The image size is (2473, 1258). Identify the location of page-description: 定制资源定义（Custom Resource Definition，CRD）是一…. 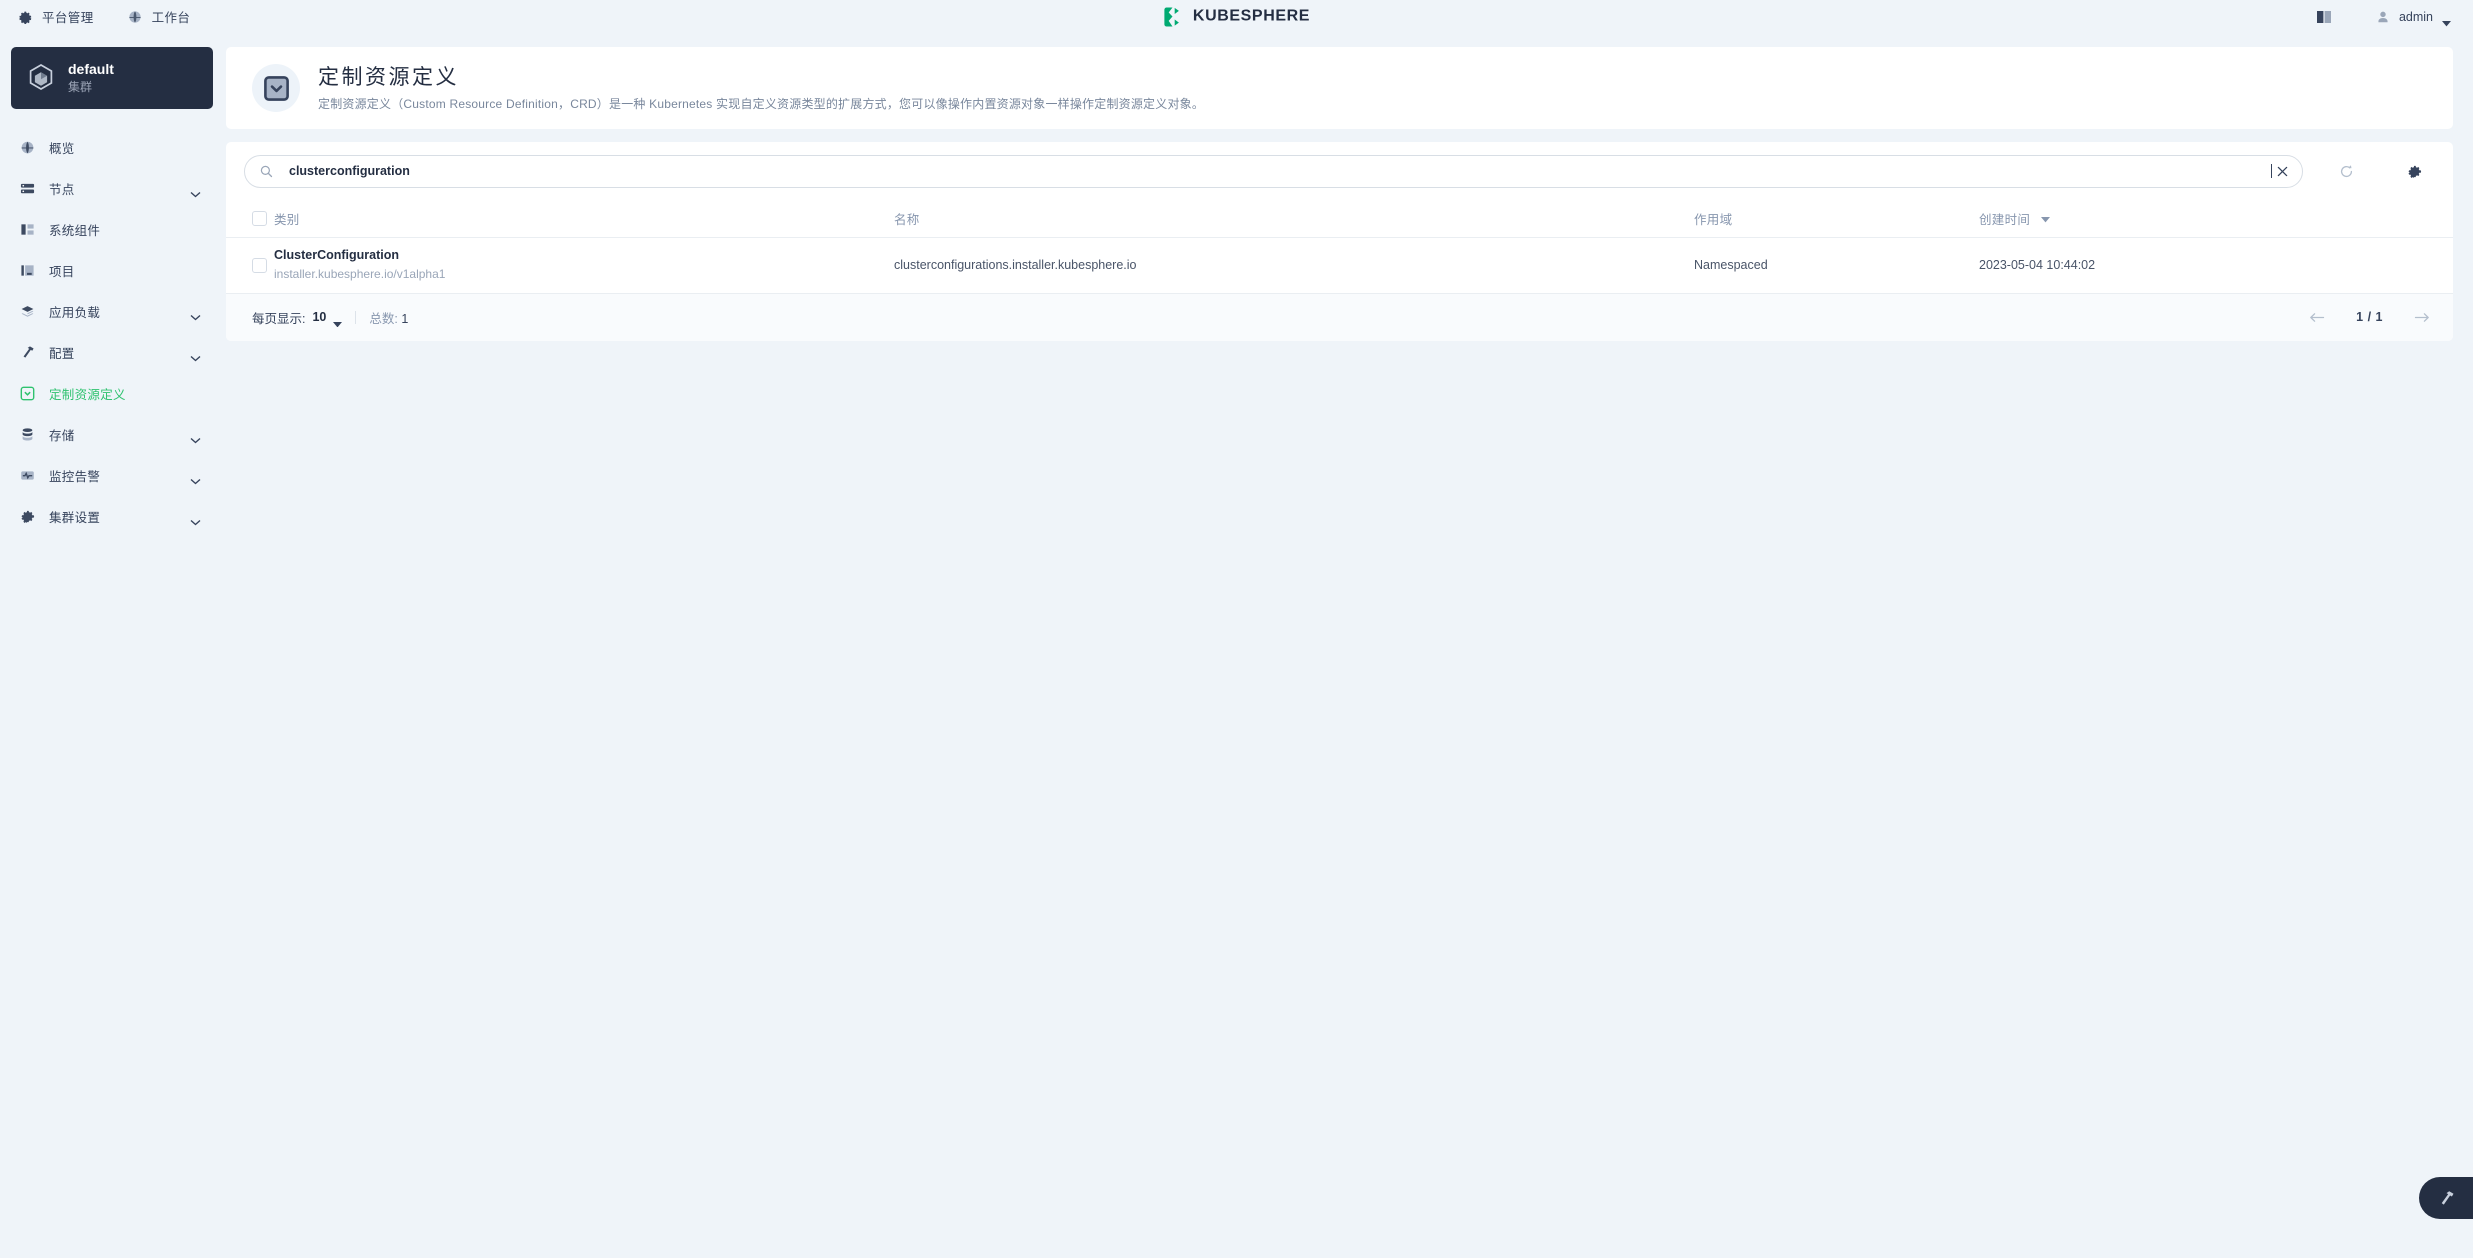
(761, 104).